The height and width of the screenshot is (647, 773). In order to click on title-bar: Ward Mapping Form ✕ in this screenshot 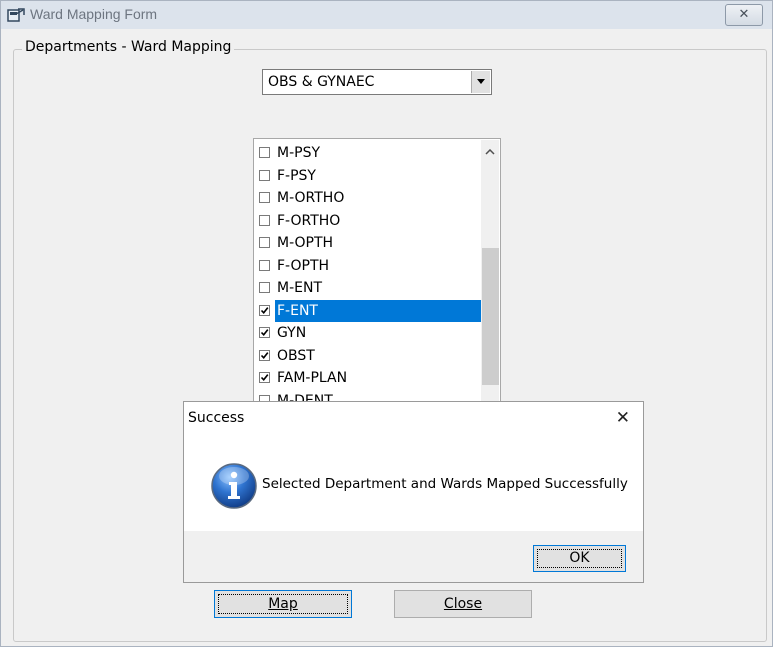, I will do `click(386, 15)`.